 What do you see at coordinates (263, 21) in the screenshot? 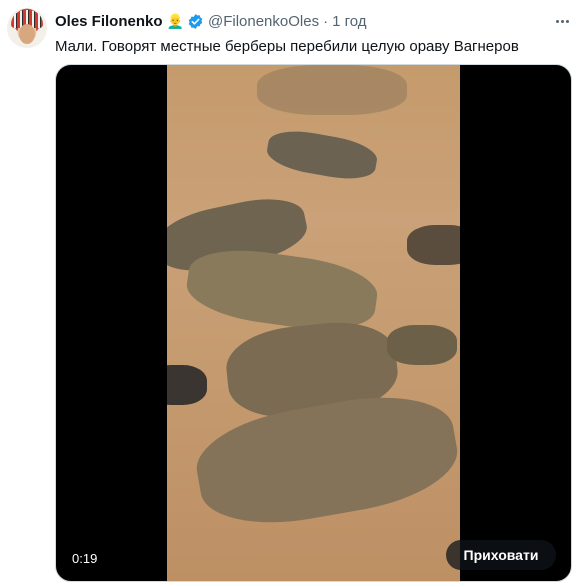
I see `author-handle: @FilonenkoOles` at bounding box center [263, 21].